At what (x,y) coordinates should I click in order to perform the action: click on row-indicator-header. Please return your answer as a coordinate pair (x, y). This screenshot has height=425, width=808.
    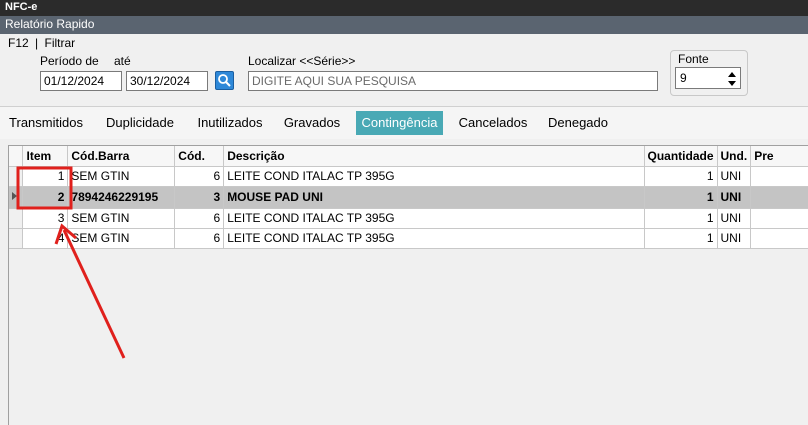
    Looking at the image, I should click on (16, 156).